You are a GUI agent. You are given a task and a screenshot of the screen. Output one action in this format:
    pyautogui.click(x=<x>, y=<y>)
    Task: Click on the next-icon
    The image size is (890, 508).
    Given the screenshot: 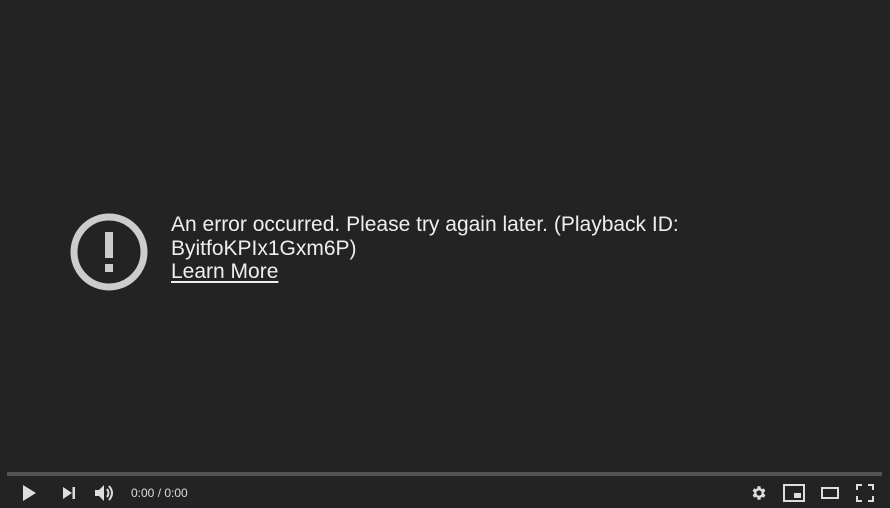 What is the action you would take?
    pyautogui.click(x=69, y=493)
    